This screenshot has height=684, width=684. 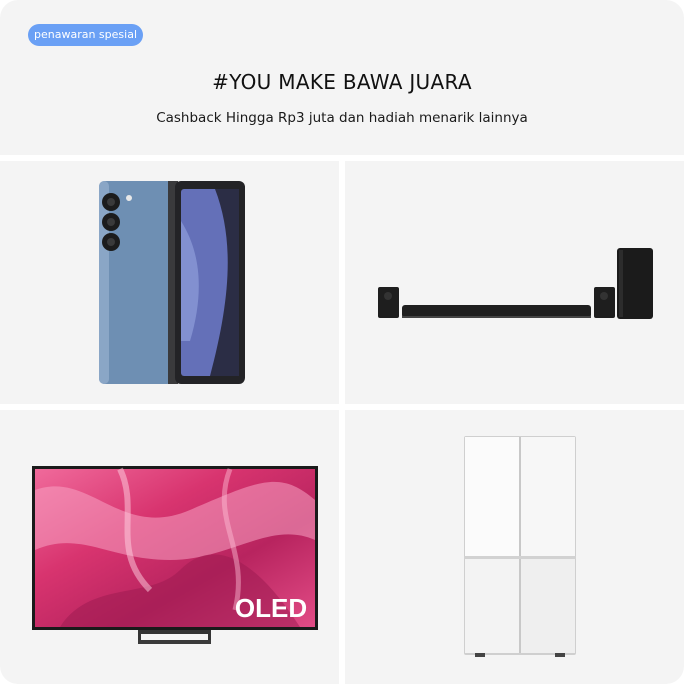 I want to click on oled-tv-image: OLED, so click(x=175, y=555).